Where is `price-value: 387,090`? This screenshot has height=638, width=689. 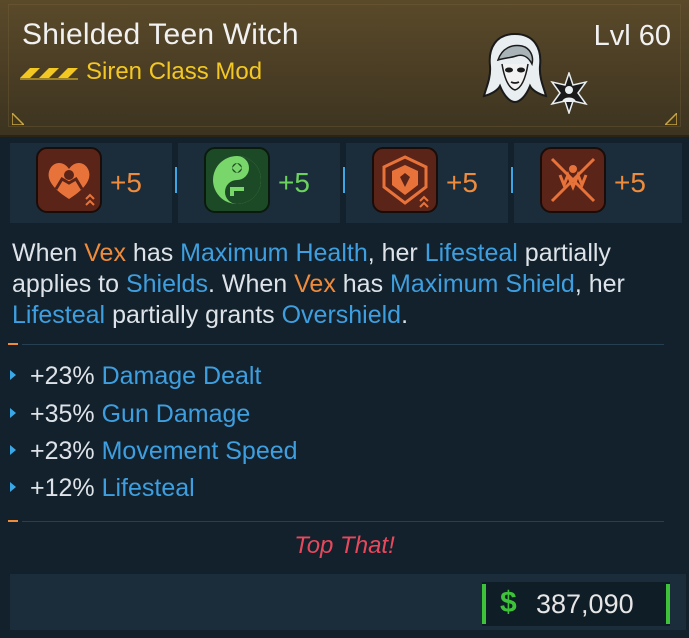 price-value: 387,090 is located at coordinates (585, 604).